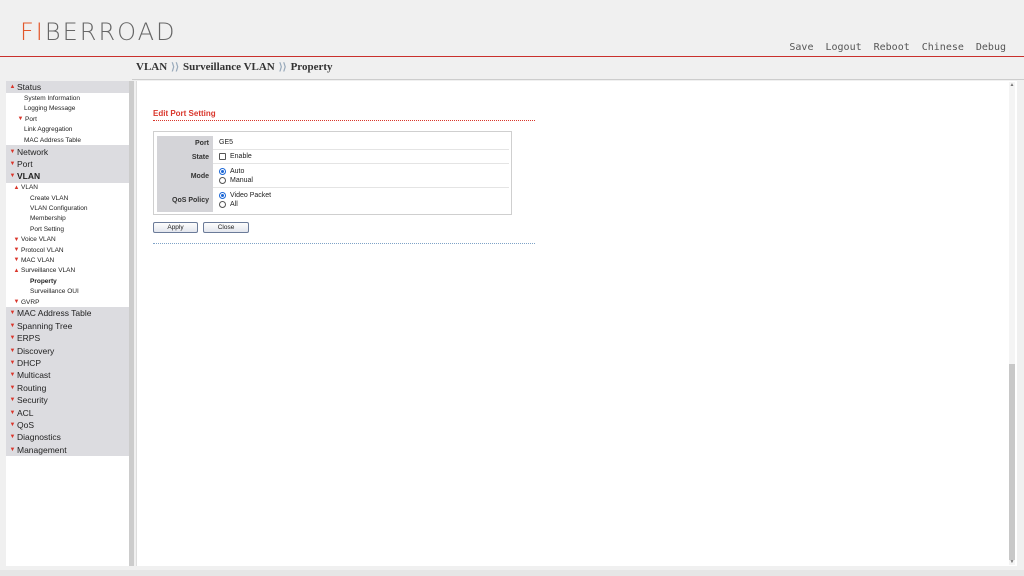  What do you see at coordinates (67, 260) in the screenshot?
I see `sidebar-item-mac-vlan: ▼ MAC VLAN` at bounding box center [67, 260].